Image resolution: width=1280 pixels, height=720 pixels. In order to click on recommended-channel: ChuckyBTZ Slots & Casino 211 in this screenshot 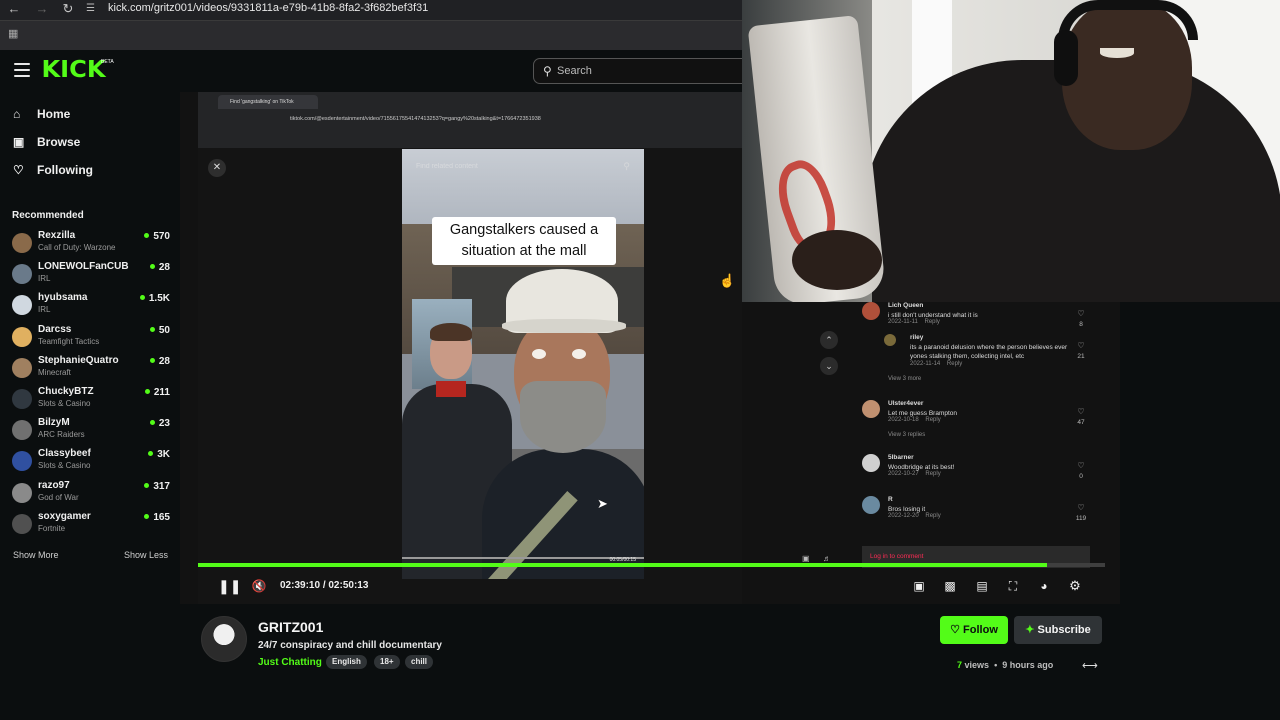, I will do `click(92, 400)`.